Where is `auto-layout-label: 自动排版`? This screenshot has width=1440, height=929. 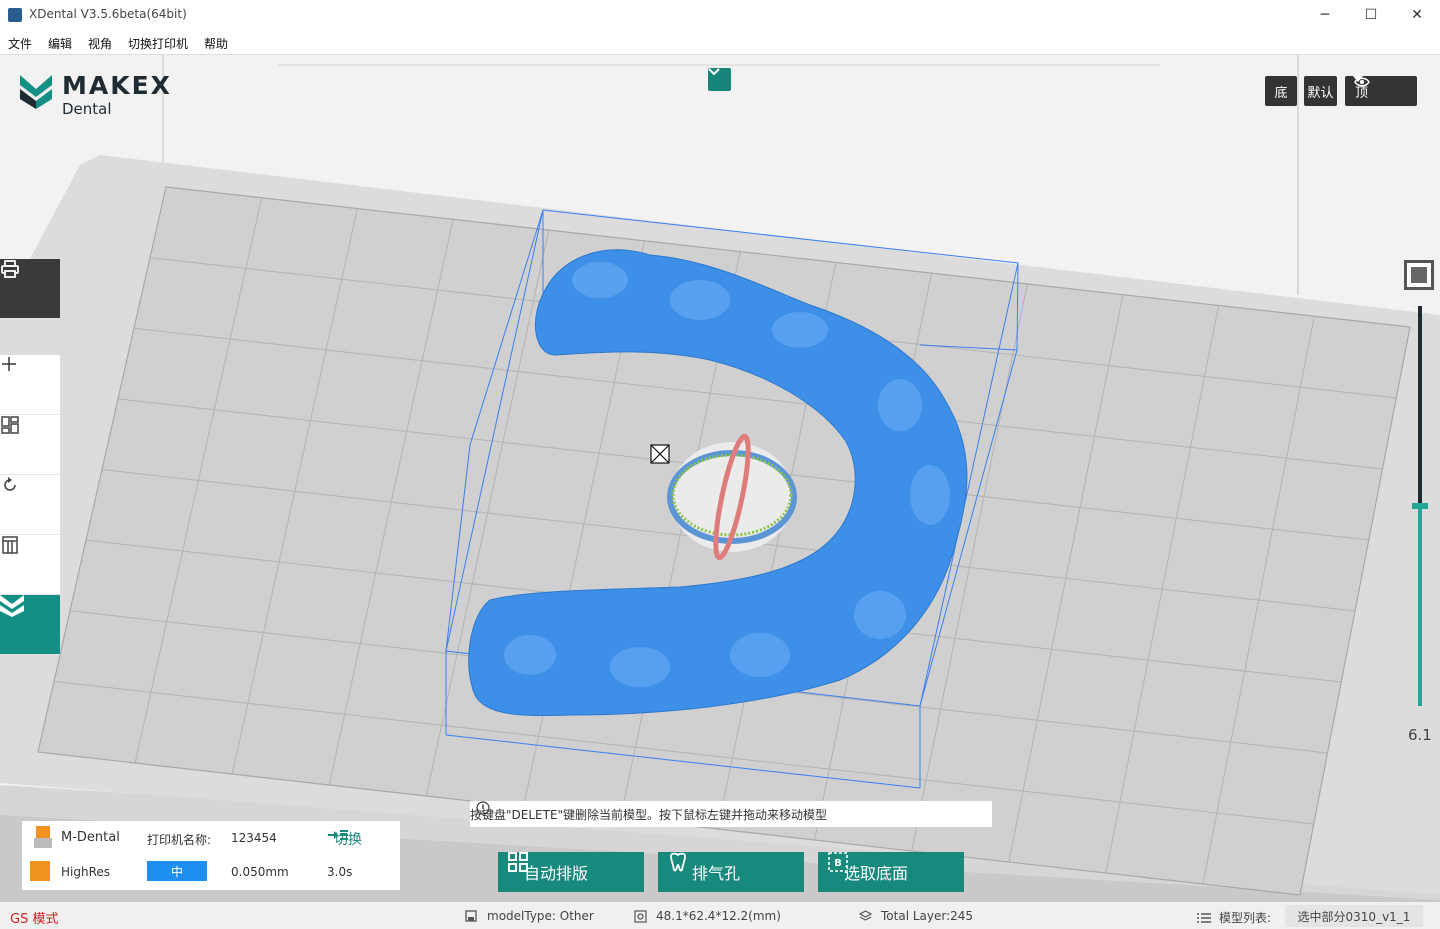
auto-layout-label: 自动排版 is located at coordinates (556, 873).